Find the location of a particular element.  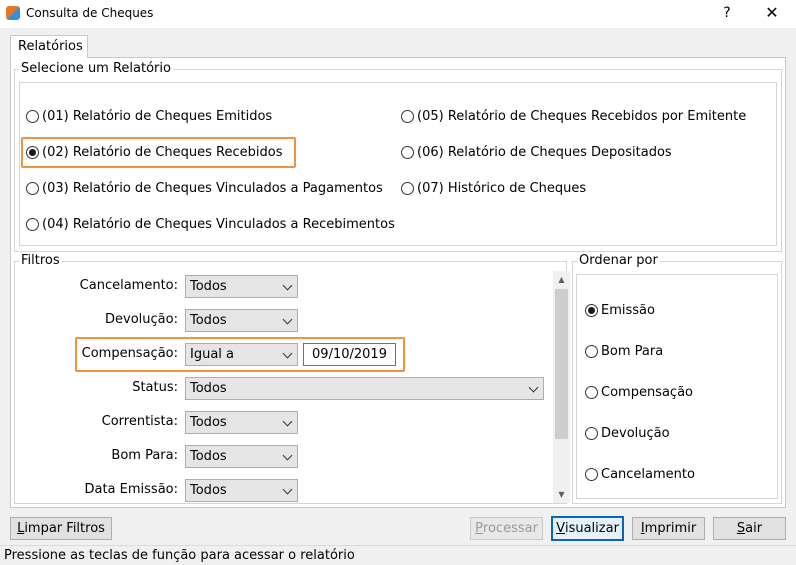

filters-group-title: Filtros is located at coordinates (40, 260).